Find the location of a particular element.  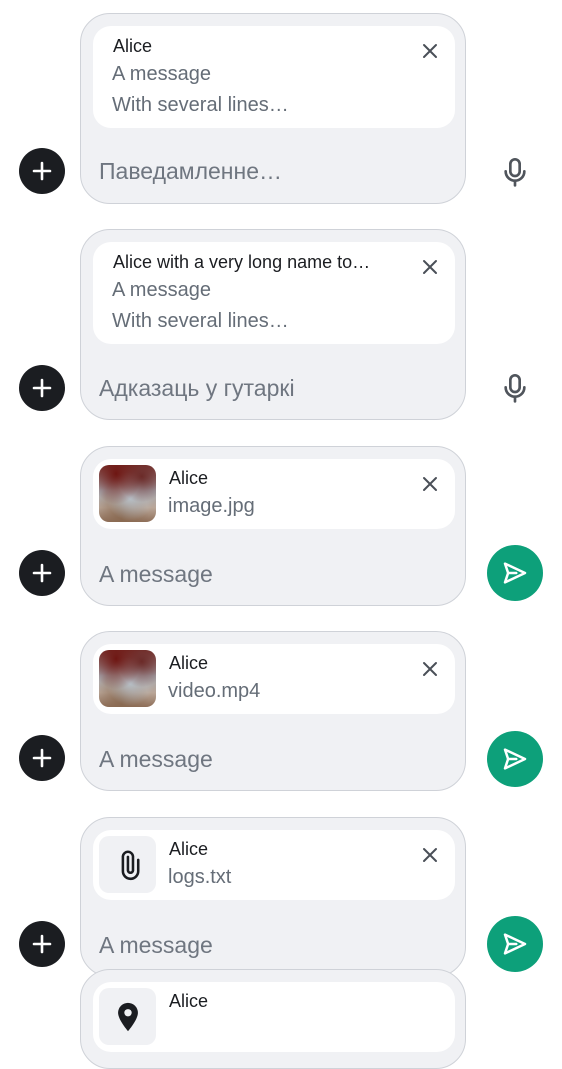

location-thumbnail is located at coordinates (127, 1016).